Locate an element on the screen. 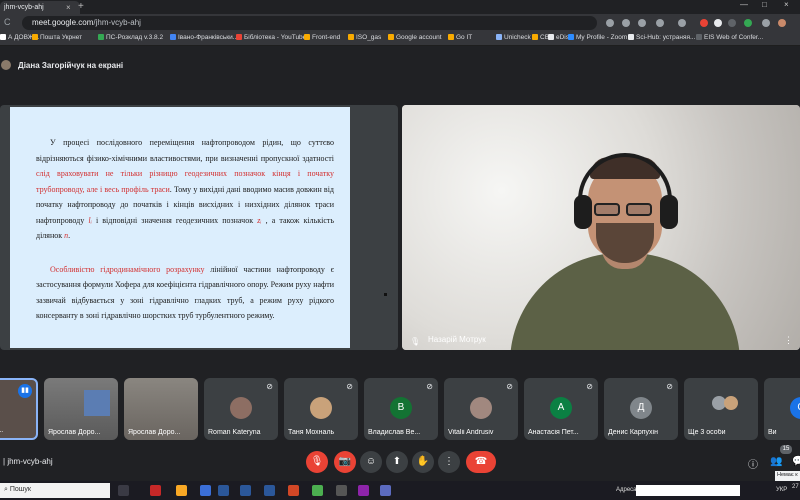 The width and height of the screenshot is (800, 500). tab-close-icon: × is located at coordinates (68, 7).